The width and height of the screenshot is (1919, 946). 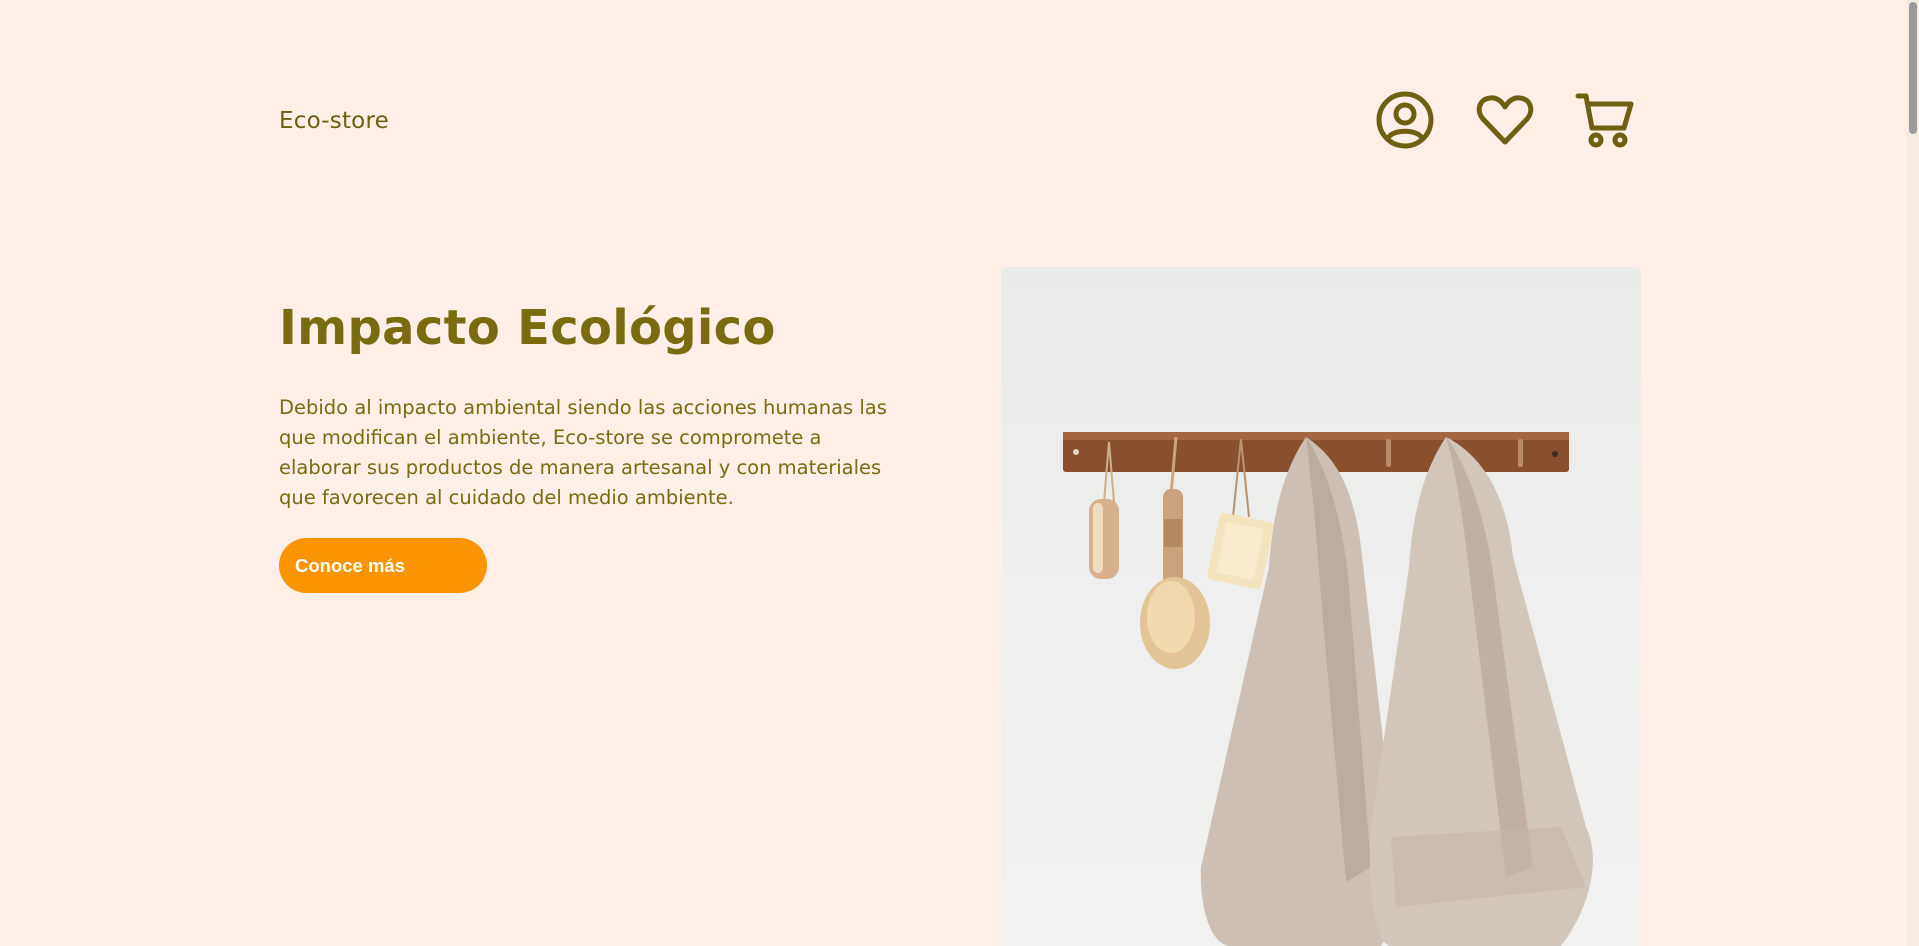 I want to click on page-scrollbar, so click(x=1913, y=473).